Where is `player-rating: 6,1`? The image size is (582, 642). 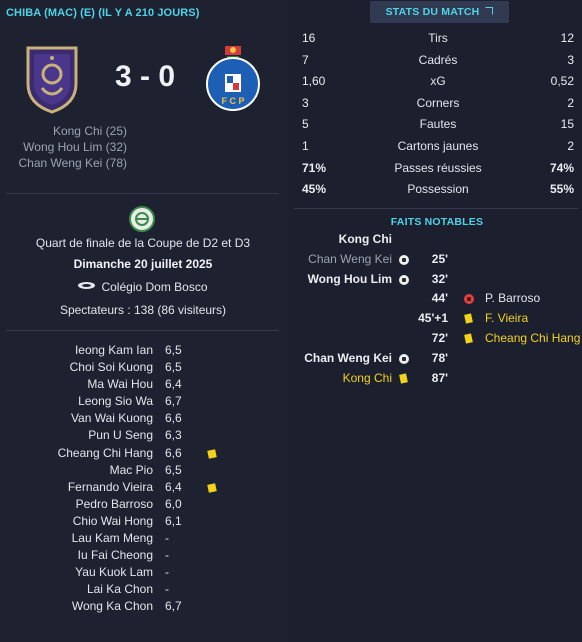 player-rating: 6,1 is located at coordinates (173, 520).